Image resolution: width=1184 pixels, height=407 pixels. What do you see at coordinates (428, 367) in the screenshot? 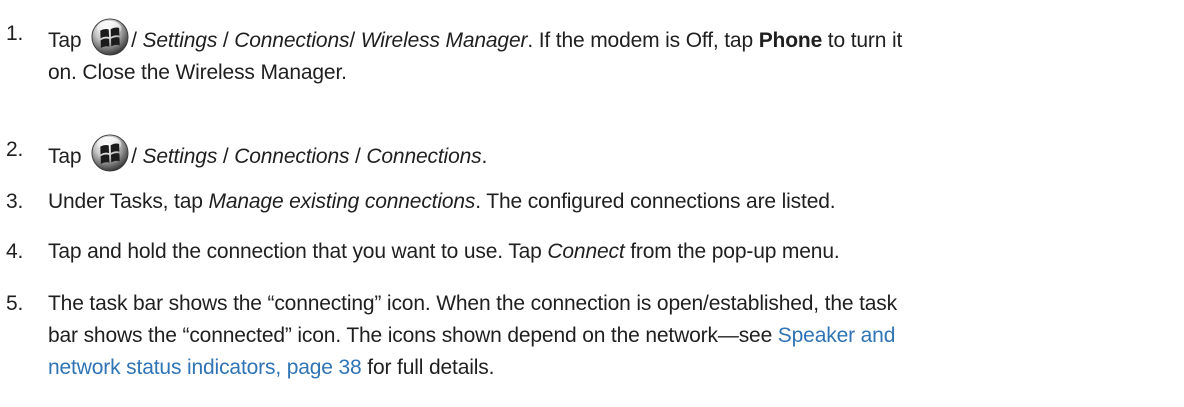
I see `step-sentence: for full details.` at bounding box center [428, 367].